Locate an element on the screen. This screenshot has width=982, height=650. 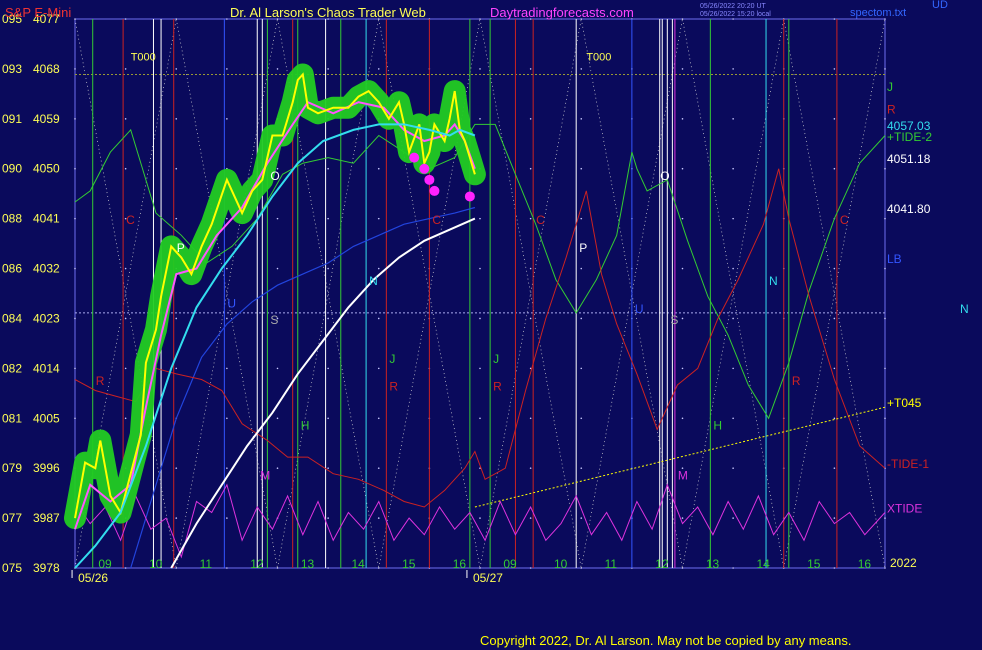
y-tick-price: 4068 is located at coordinates (46, 69).